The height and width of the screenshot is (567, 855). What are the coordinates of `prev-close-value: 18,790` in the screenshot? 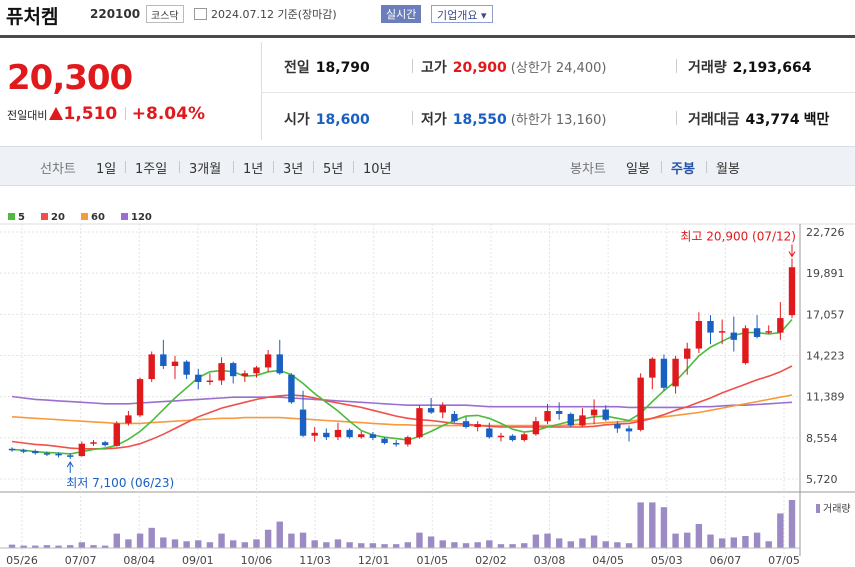 It's located at (342, 68).